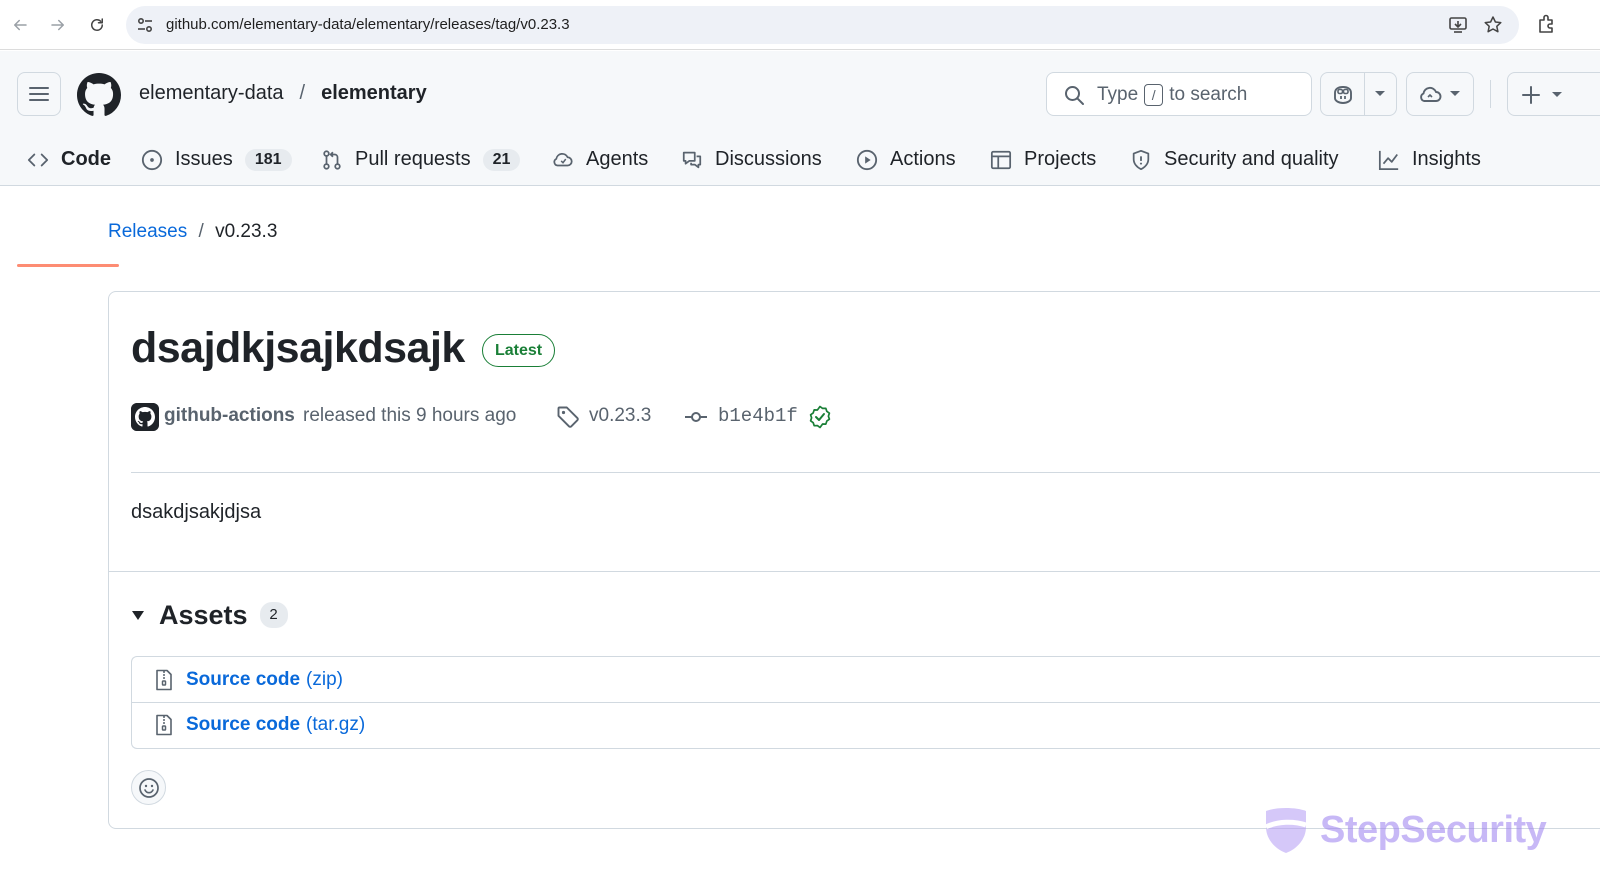 The width and height of the screenshot is (1600, 895). I want to click on tab-discussions: Discussions, so click(751, 159).